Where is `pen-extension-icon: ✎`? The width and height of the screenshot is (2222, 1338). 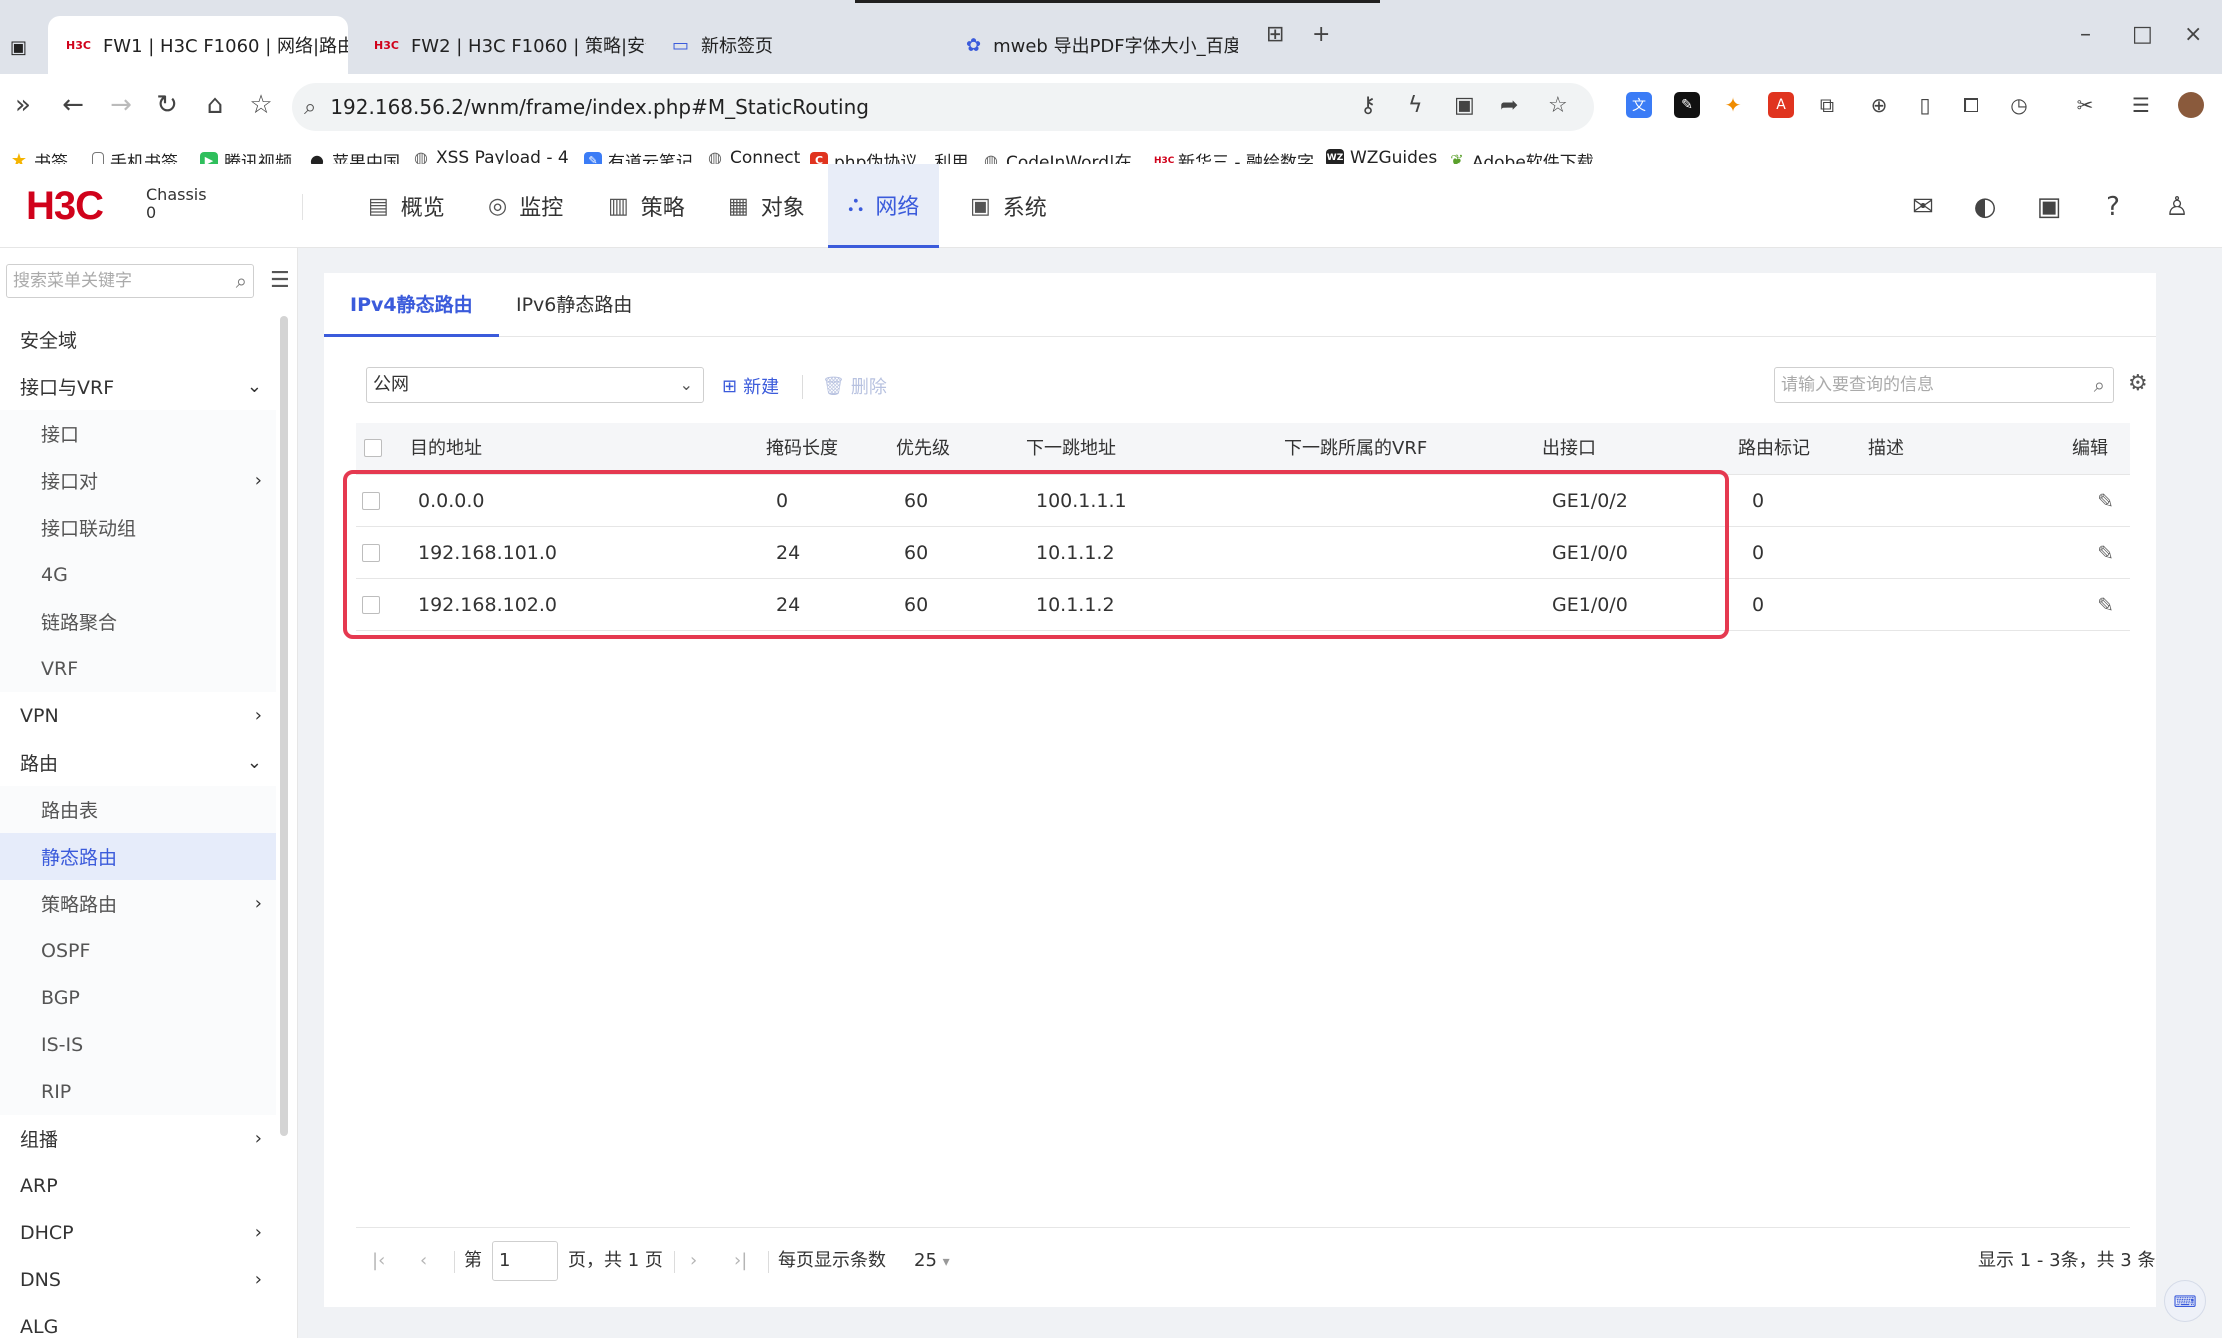
pen-extension-icon: ✎ is located at coordinates (1687, 105).